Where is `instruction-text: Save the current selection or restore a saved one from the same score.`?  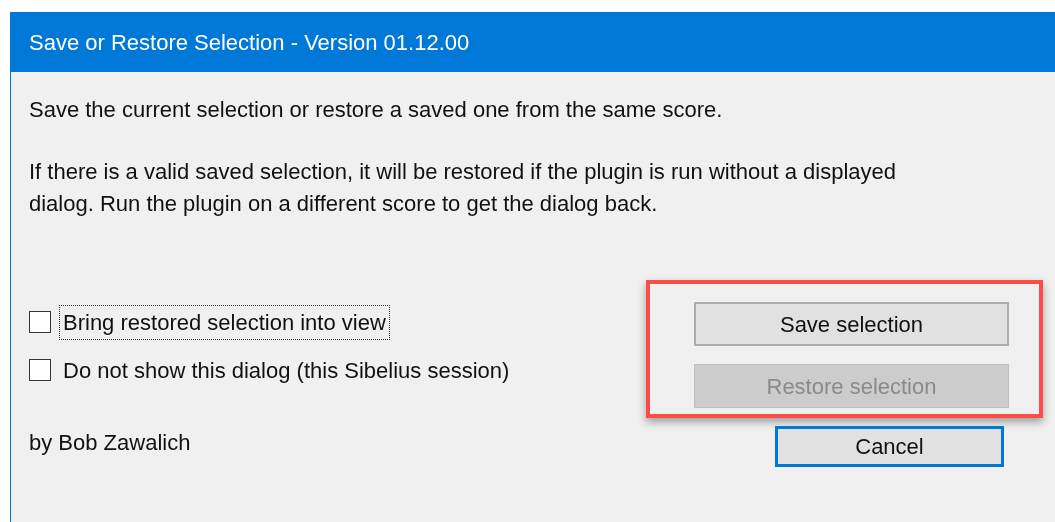 instruction-text: Save the current selection or restore a saved one from the same score. is located at coordinates (376, 110).